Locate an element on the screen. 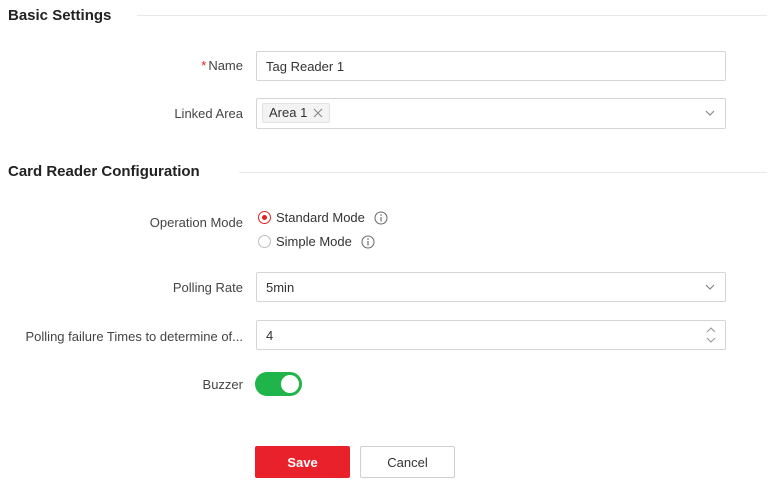  radio-label: Simple Mode is located at coordinates (314, 241).